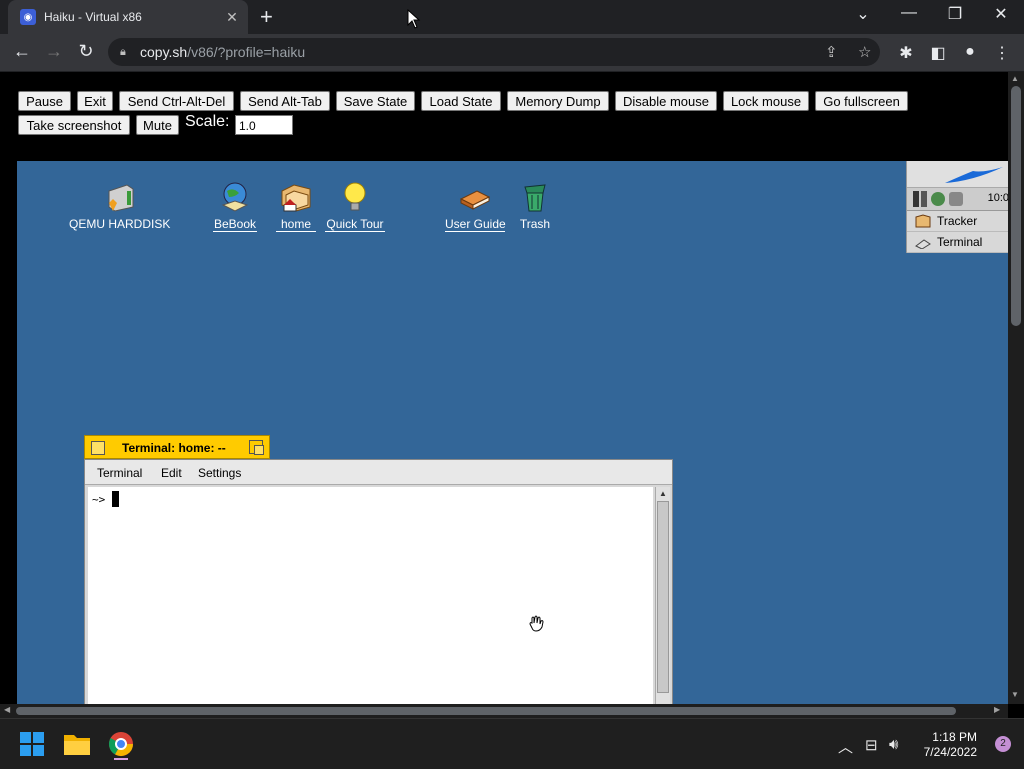 The width and height of the screenshot is (1024, 769). I want to click on save-state-button: Save State, so click(375, 101).